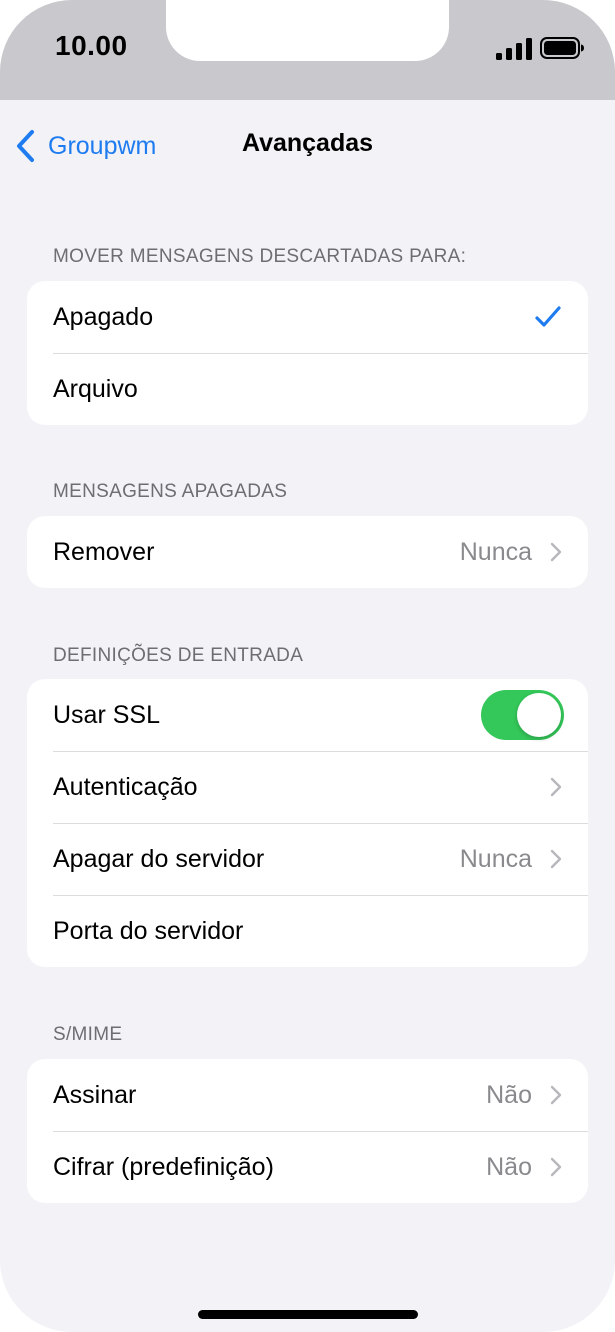 Image resolution: width=615 pixels, height=1332 pixels. Describe the element at coordinates (88, 1034) in the screenshot. I see `section-header-smime: S/MIME` at that location.